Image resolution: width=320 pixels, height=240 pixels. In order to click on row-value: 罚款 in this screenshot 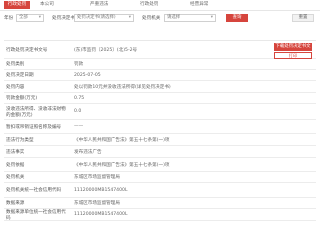, I will do `click(79, 64)`.